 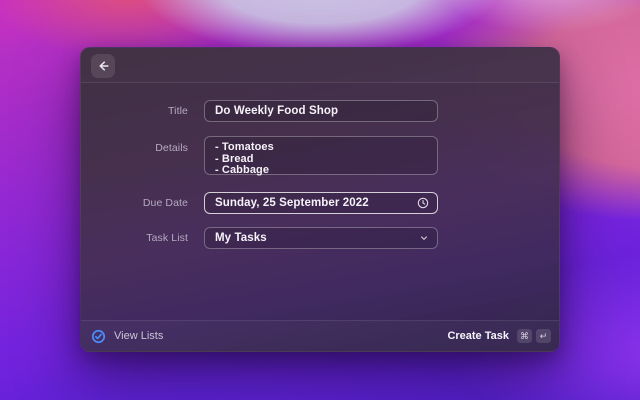 I want to click on details-value: - Tomatoes - Bread - Cabbage, so click(x=244, y=159).